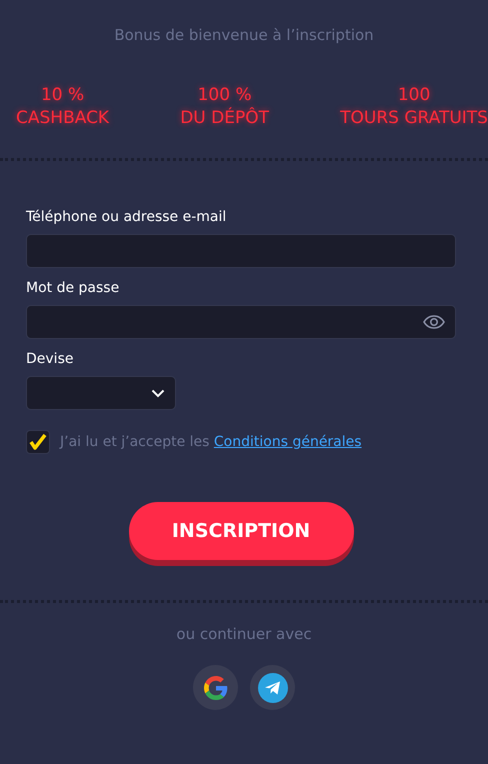  I want to click on paper-plane-icon, so click(273, 687).